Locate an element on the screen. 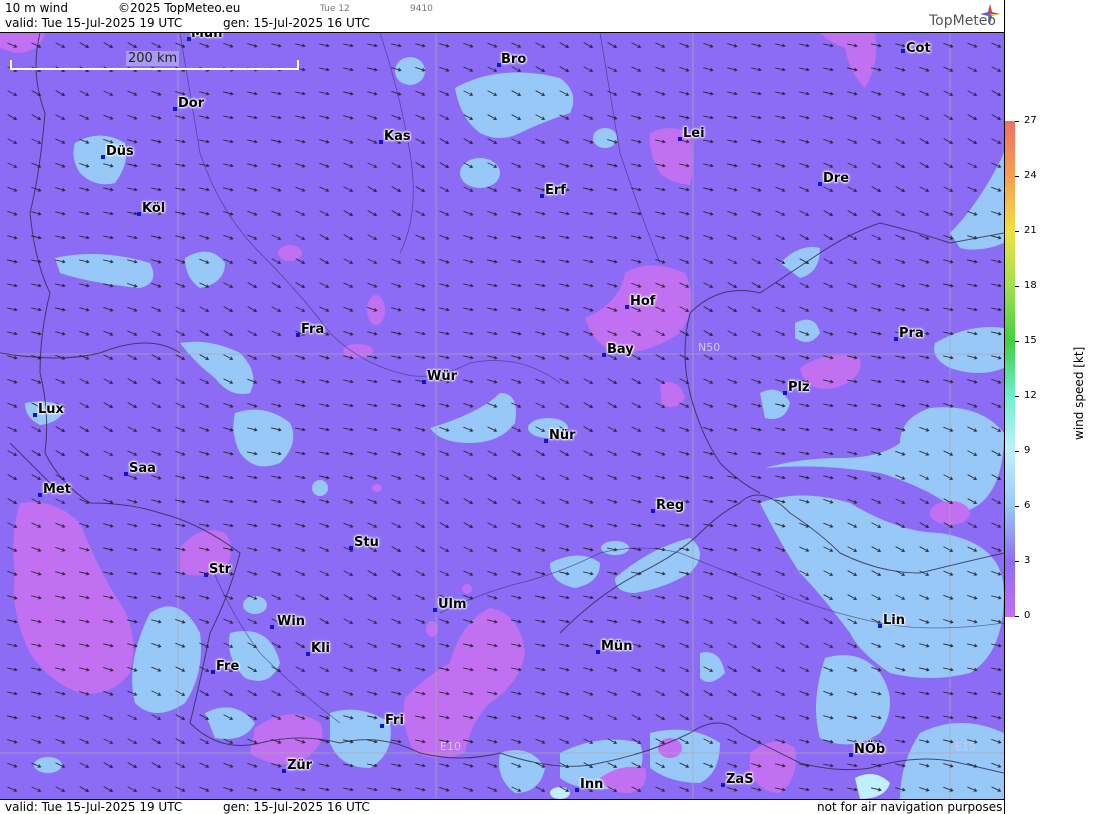  colorbar-tick-label: 6 is located at coordinates (1027, 505).